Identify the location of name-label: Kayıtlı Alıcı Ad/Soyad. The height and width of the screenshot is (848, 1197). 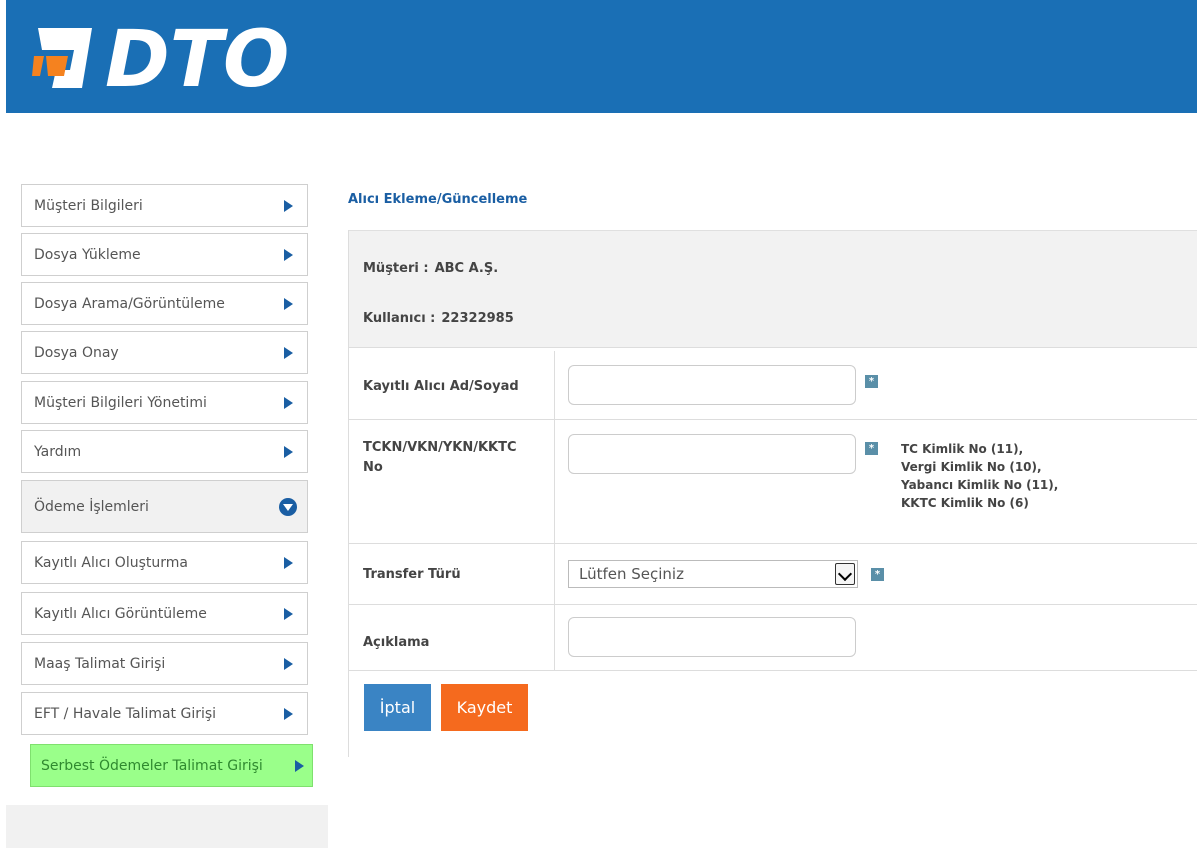
(441, 386).